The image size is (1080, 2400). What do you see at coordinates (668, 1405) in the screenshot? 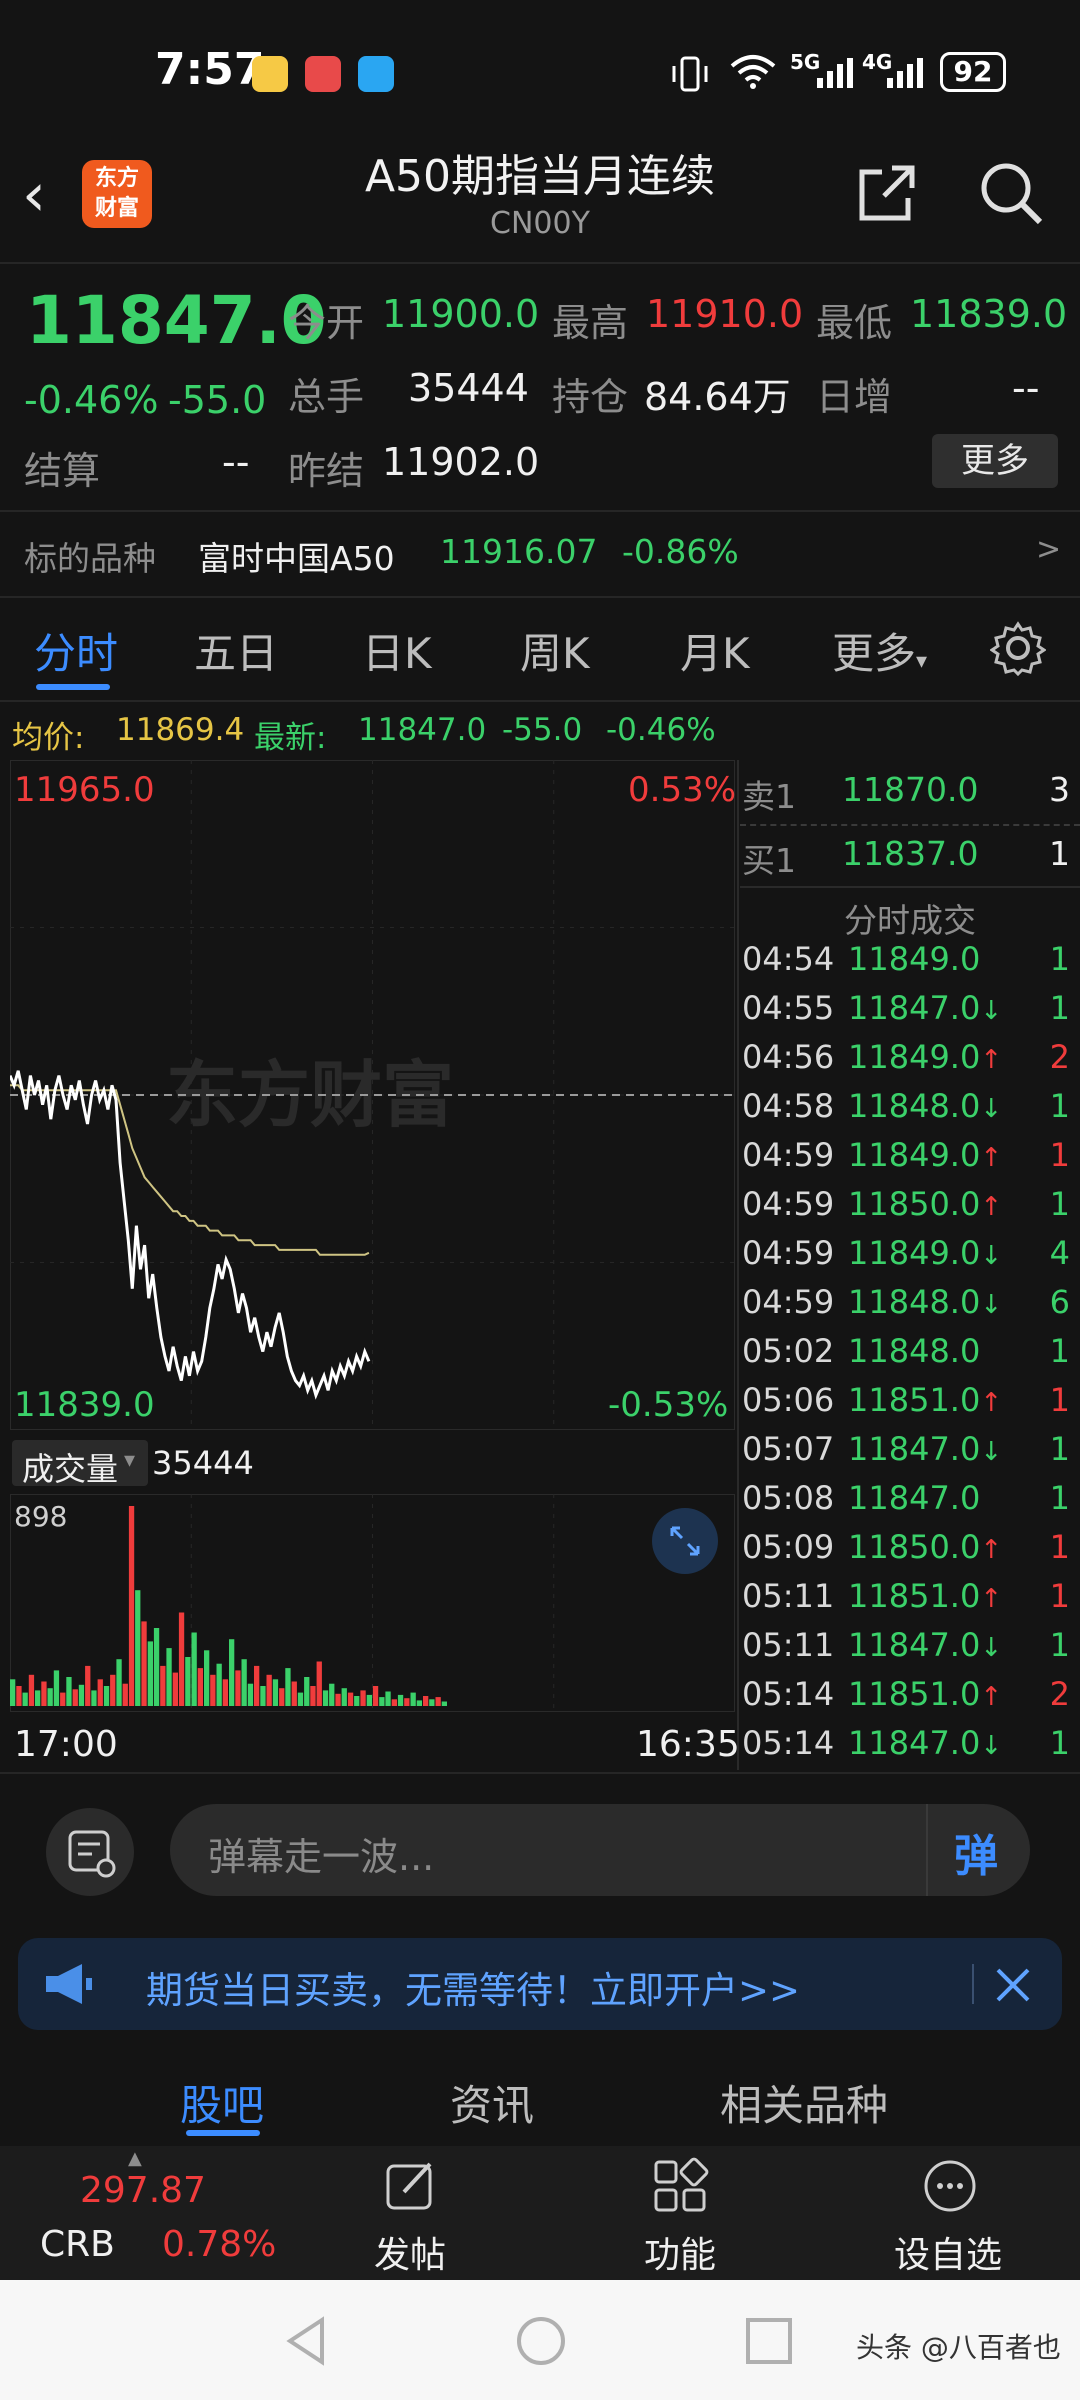
I see `pct-min-label: -0.53%` at bounding box center [668, 1405].